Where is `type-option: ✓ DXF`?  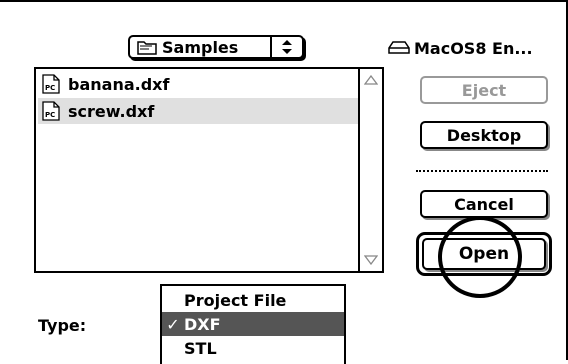 type-option: ✓ DXF is located at coordinates (253, 324).